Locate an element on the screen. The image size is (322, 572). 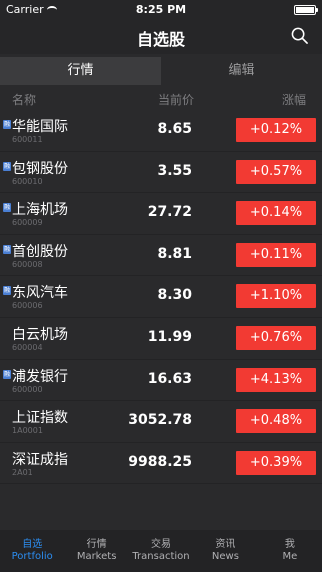
column-change: 涨幅 is located at coordinates (293, 100).